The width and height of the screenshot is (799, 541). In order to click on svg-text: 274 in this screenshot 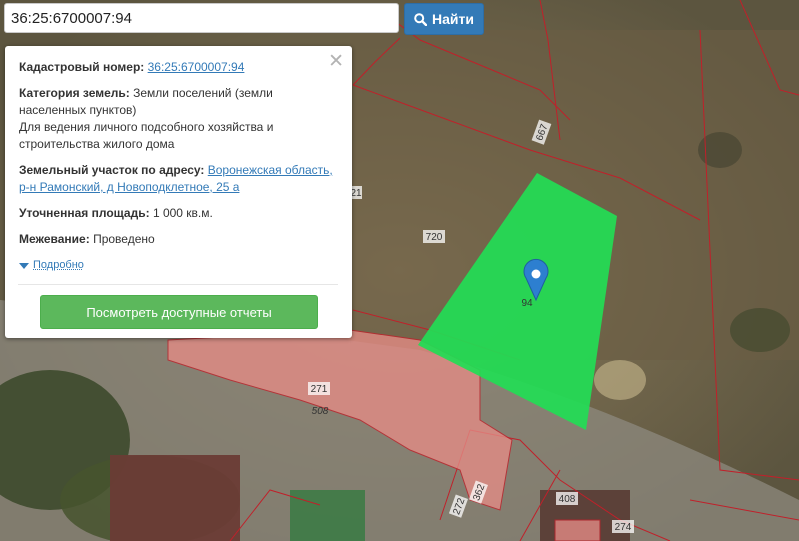, I will do `click(623, 527)`.